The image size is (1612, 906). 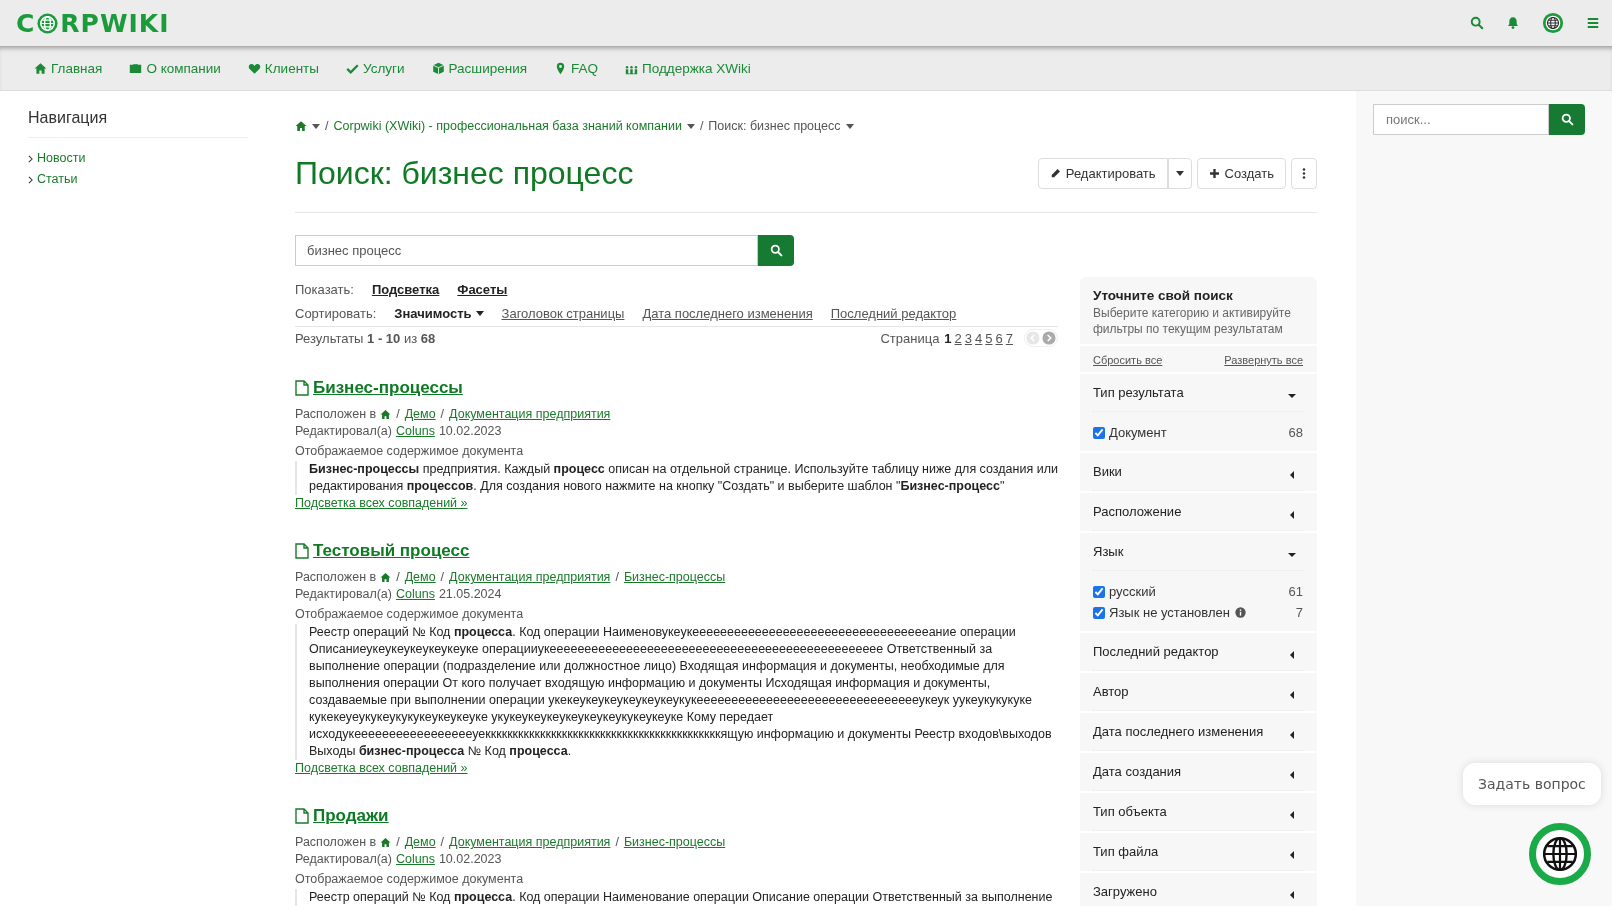 I want to click on location-label: Расположен в, so click(x=336, y=414).